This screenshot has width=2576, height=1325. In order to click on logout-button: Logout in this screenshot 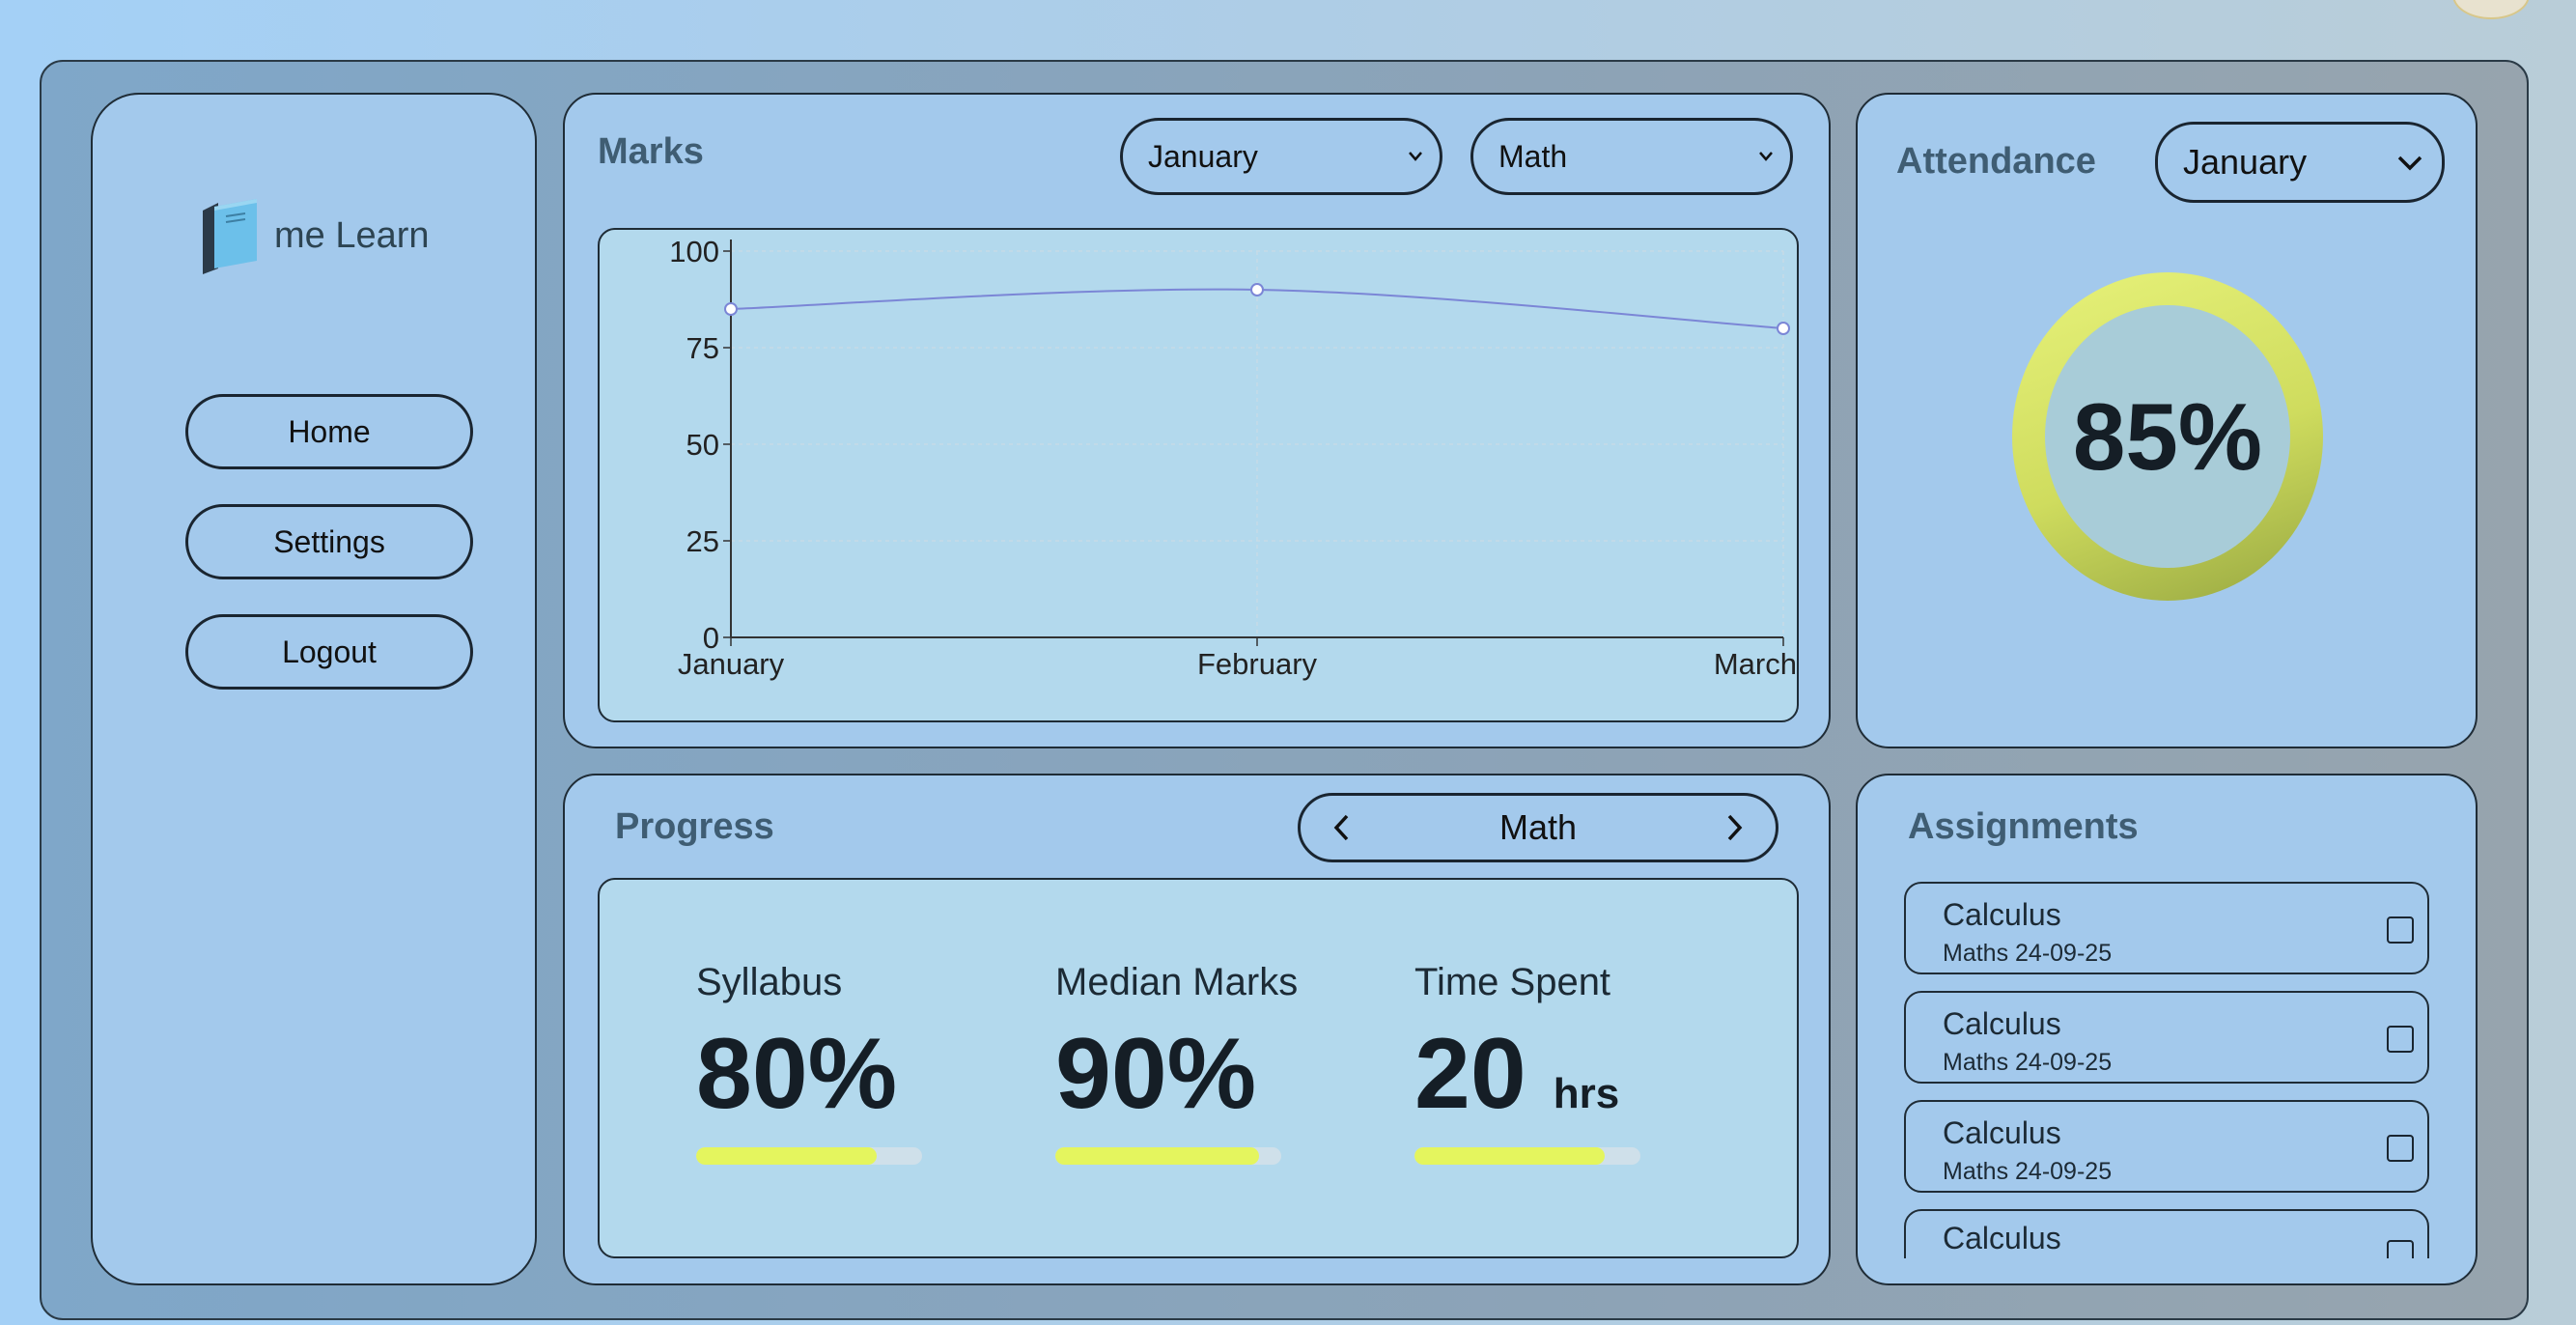, I will do `click(329, 652)`.